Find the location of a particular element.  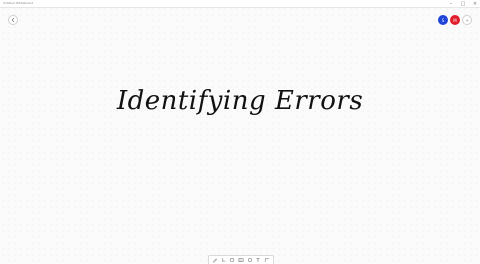

avatar-initial: M is located at coordinates (455, 20).